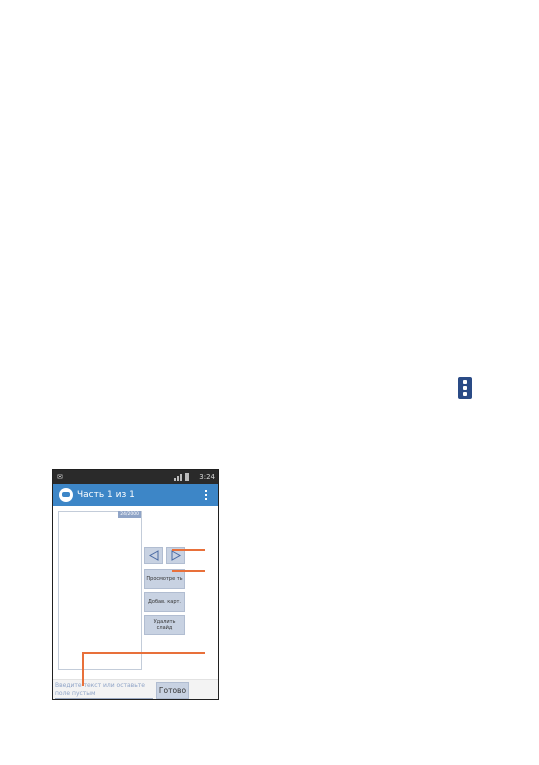  Describe the element at coordinates (83, 669) in the screenshot. I see `callout-line-compose-v` at that location.